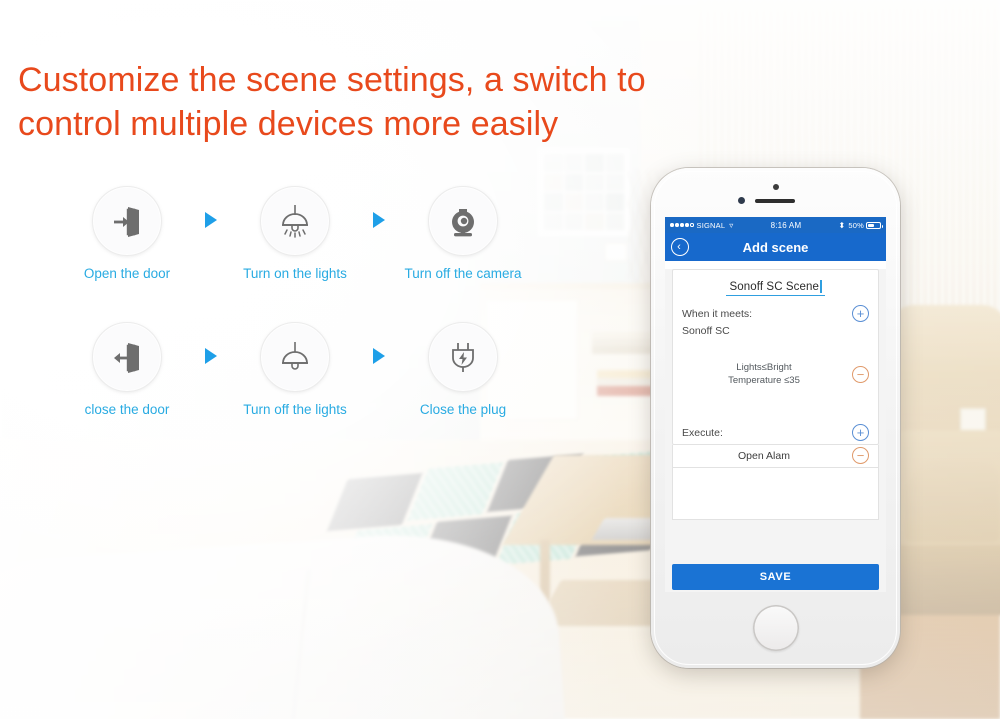  I want to click on flow-step-camera-off: Turn off the camera, so click(463, 234).